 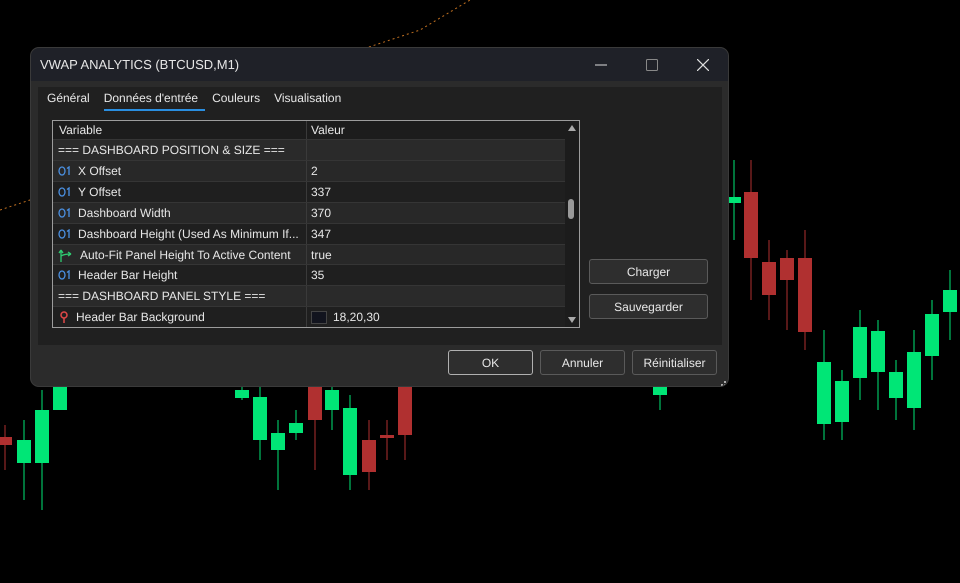 What do you see at coordinates (490, 362) in the screenshot?
I see `dialog-button: OK` at bounding box center [490, 362].